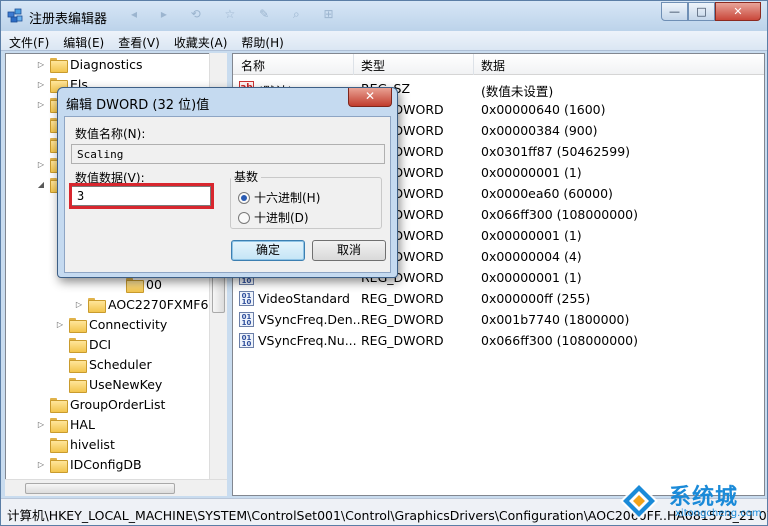 Image resolution: width=768 pixels, height=526 pixels. I want to click on tree-item-label: AOC2270FXMF6H, so click(163, 304).